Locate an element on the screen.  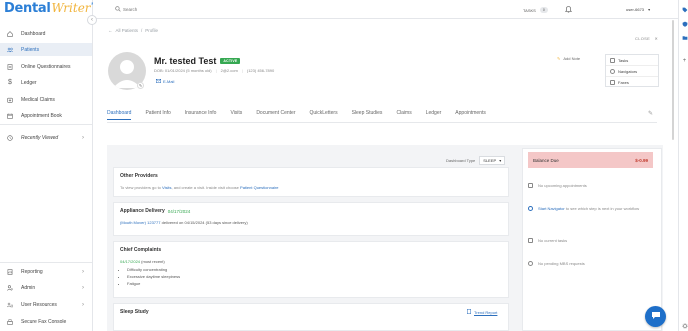
plus-icon: + is located at coordinates (684, 60).